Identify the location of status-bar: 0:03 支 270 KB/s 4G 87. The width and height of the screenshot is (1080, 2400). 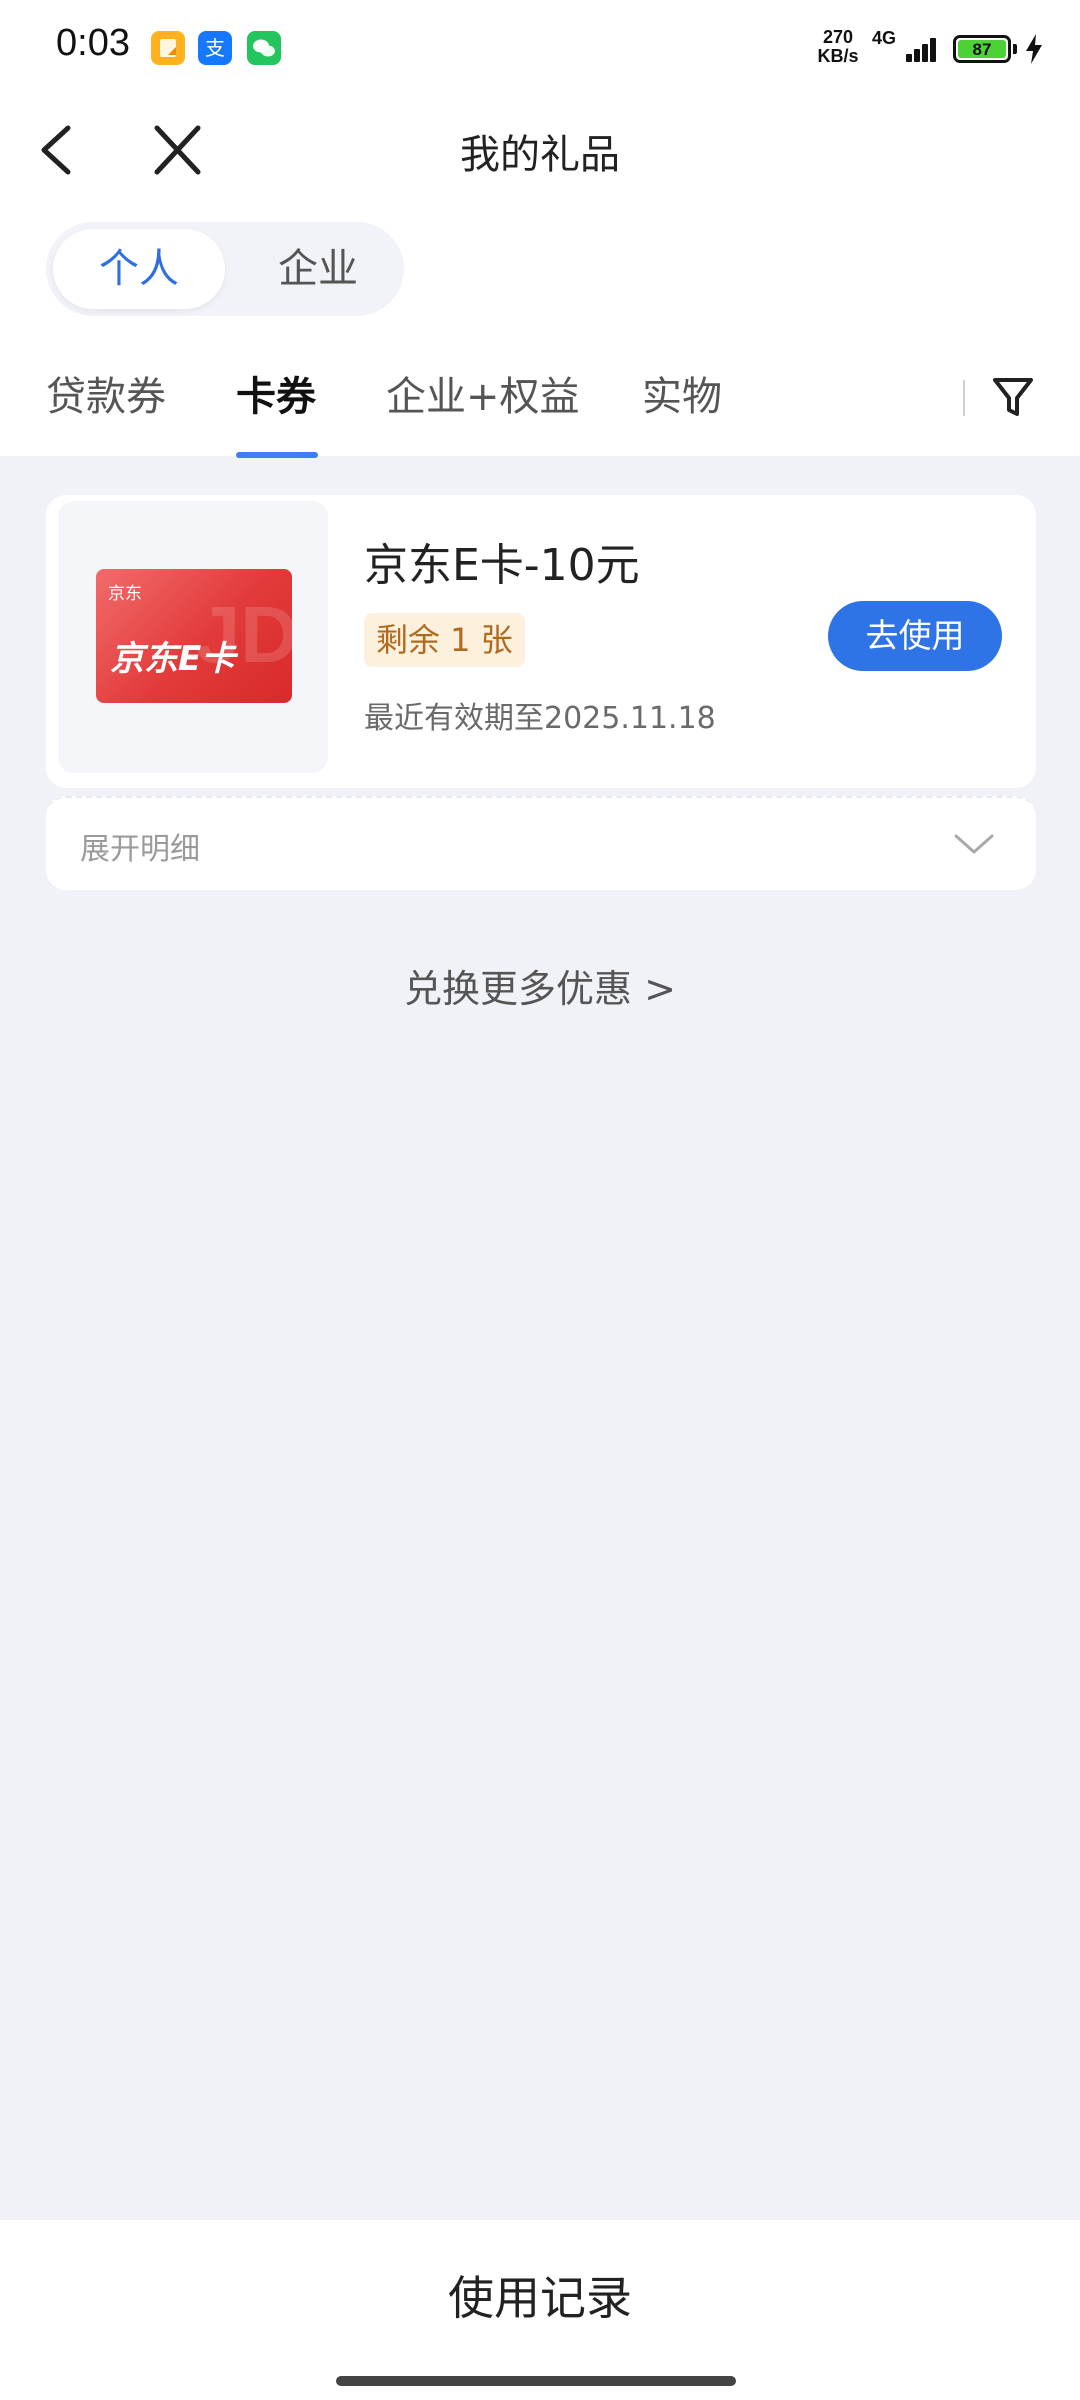
(540, 50).